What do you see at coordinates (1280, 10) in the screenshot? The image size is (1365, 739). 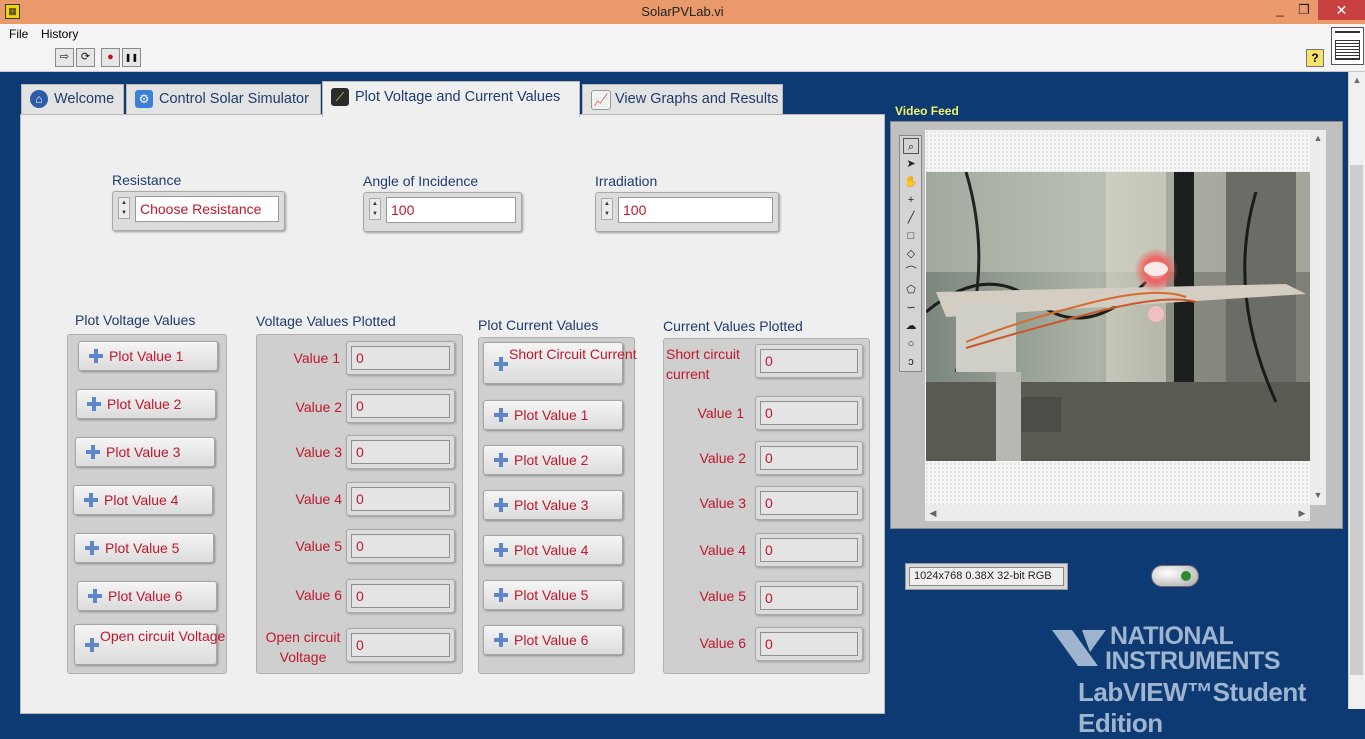 I see `minimize-button: _` at bounding box center [1280, 10].